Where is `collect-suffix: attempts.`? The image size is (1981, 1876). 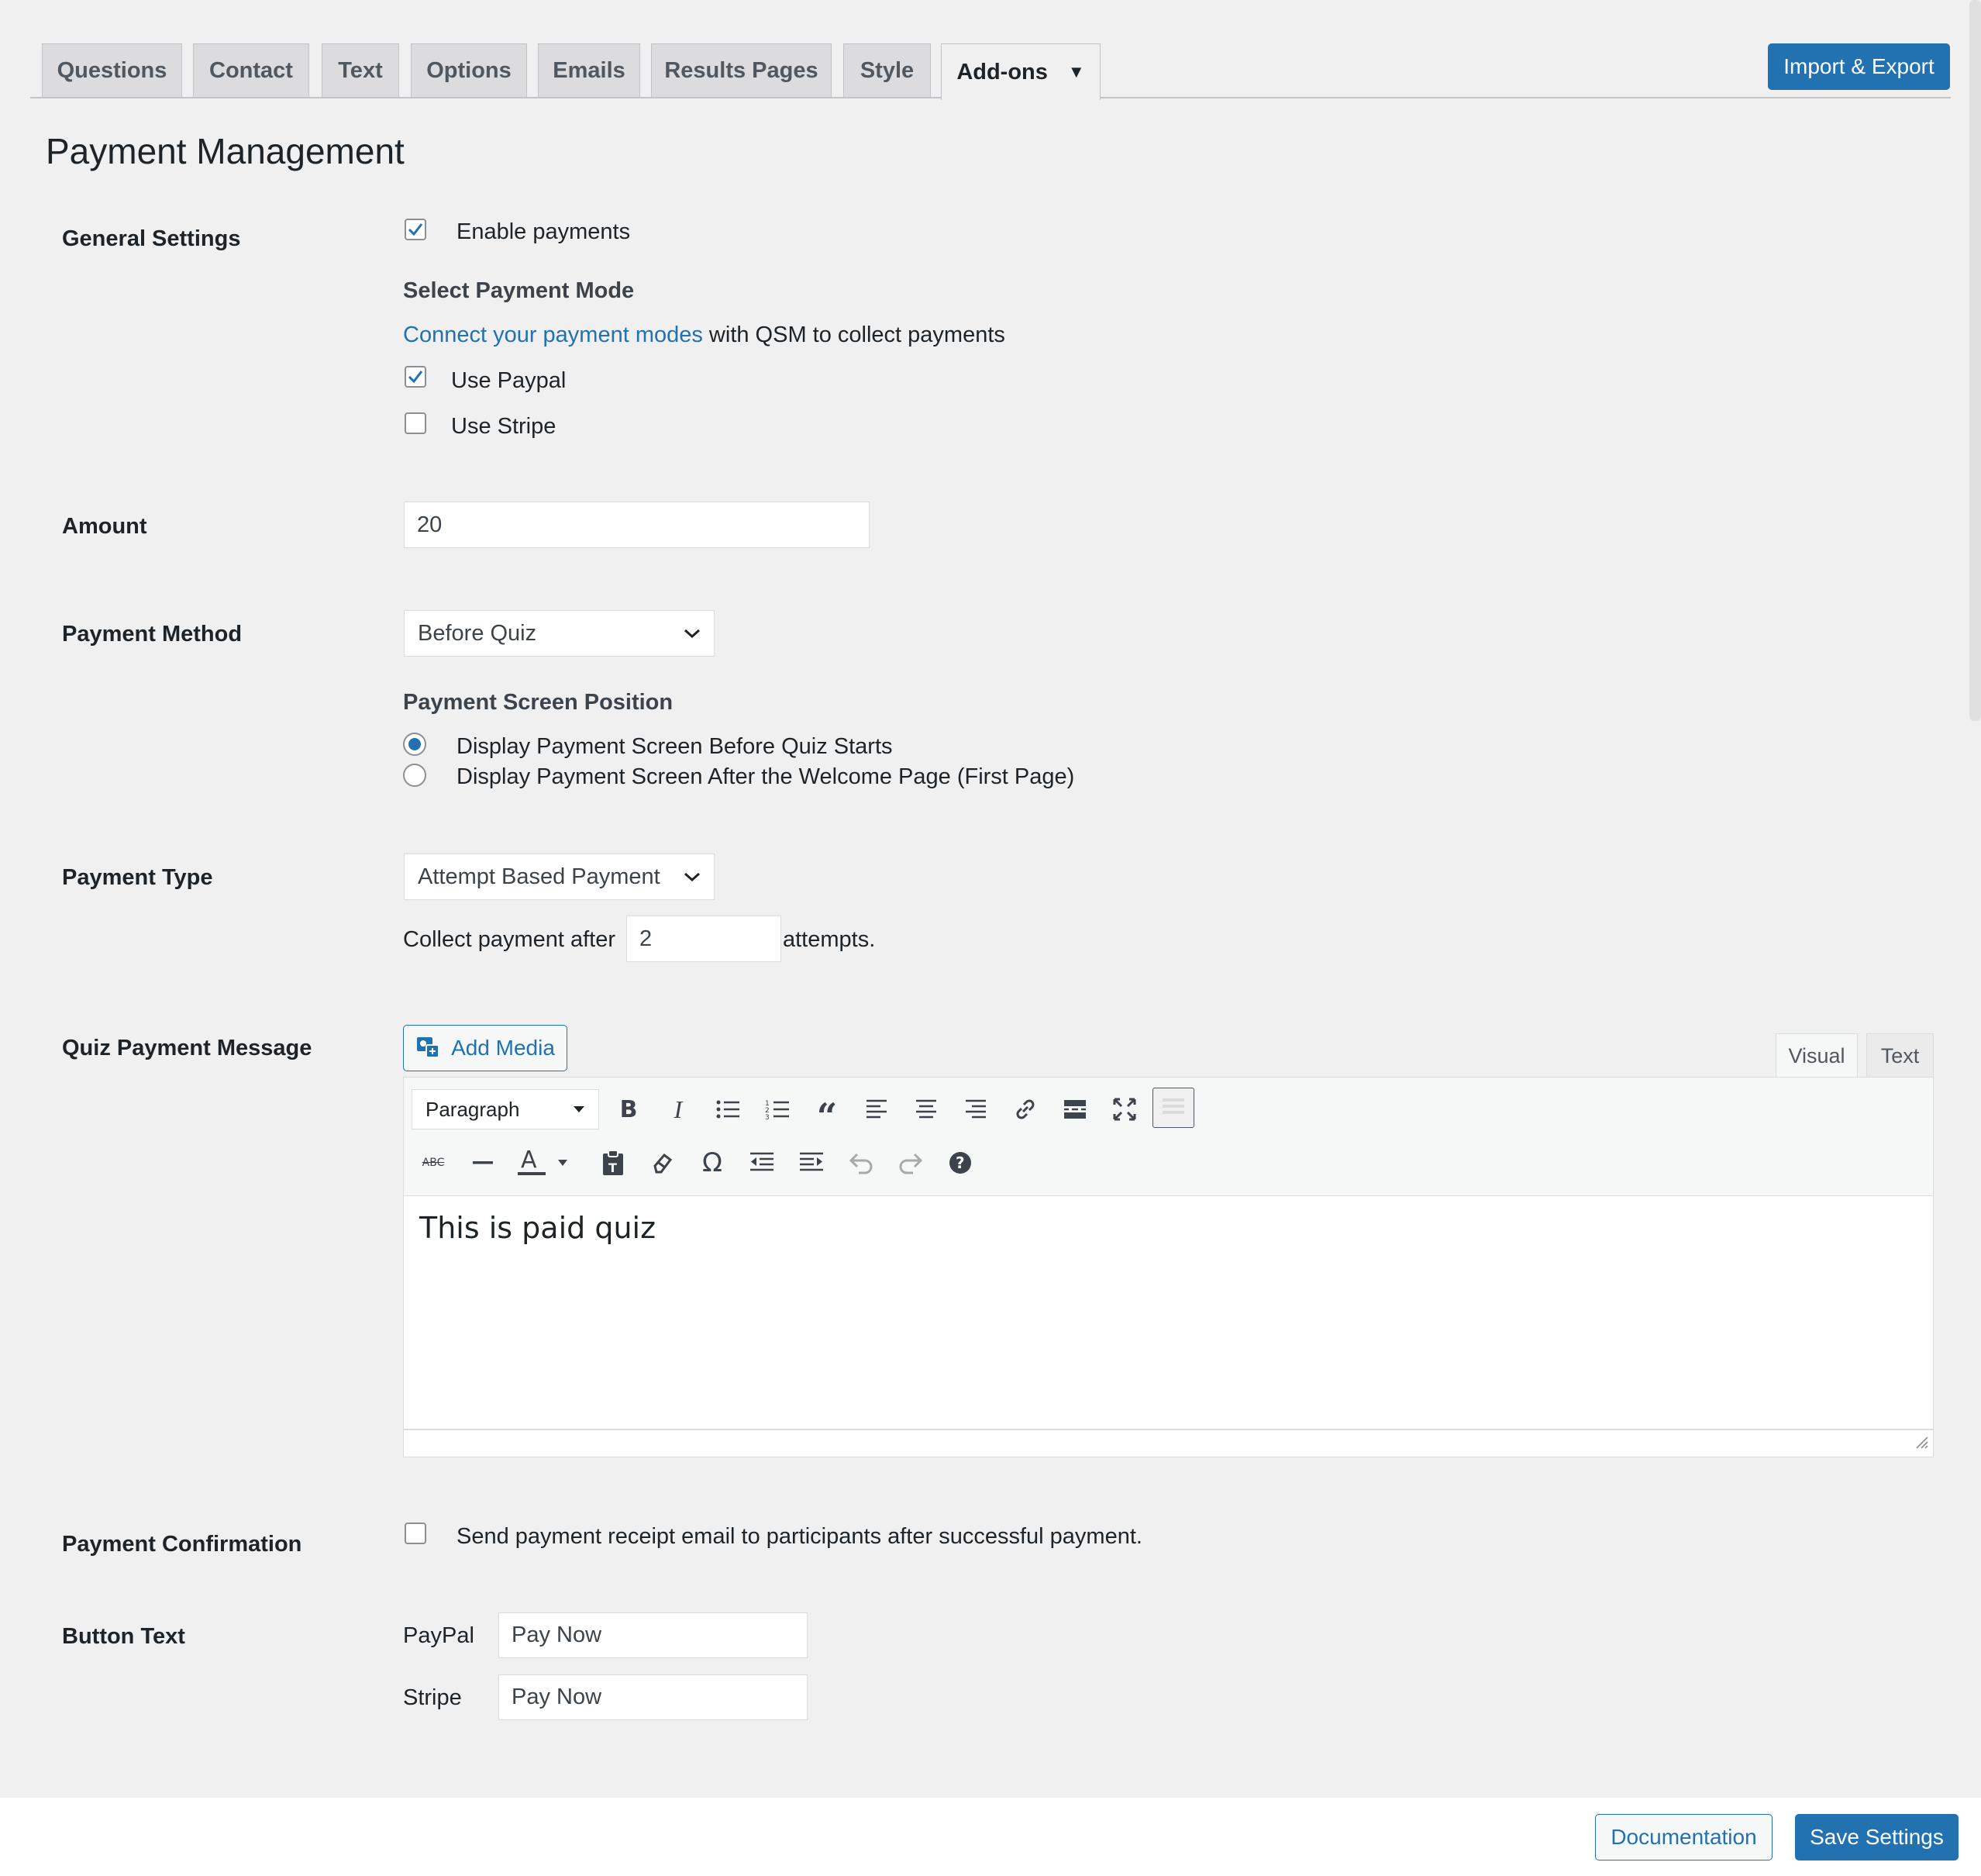 collect-suffix: attempts. is located at coordinates (829, 939).